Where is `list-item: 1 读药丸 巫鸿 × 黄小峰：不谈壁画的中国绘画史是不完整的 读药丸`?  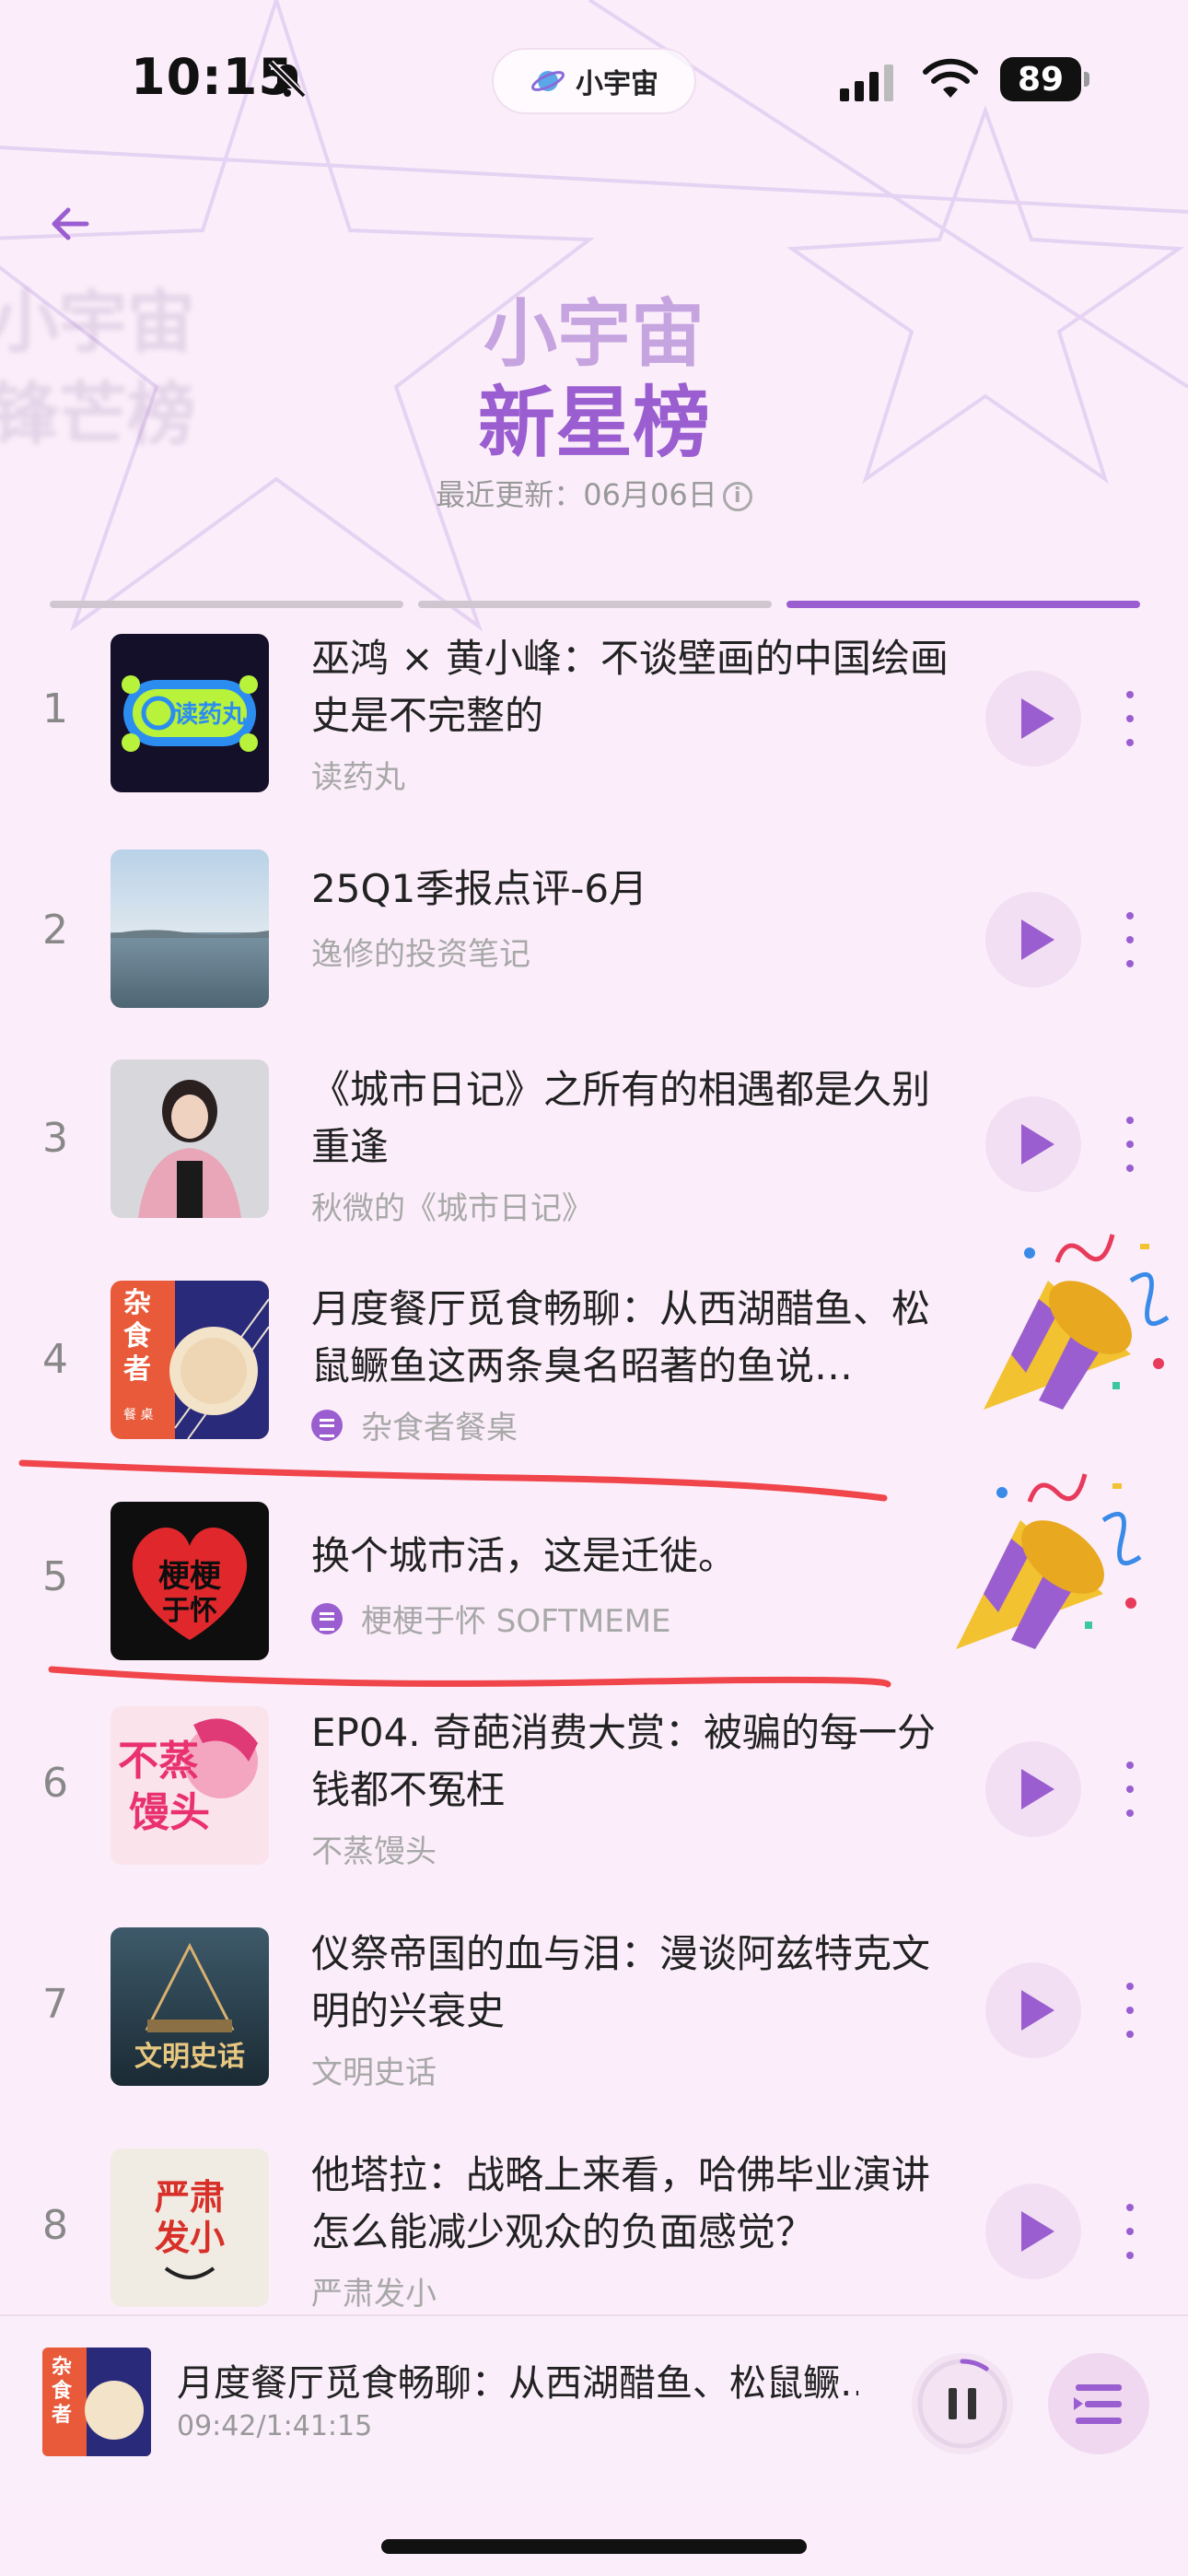 list-item: 1 读药丸 巫鸿 × 黄小峰：不谈壁画的中国绘画史是不完整的 读药丸 is located at coordinates (594, 732).